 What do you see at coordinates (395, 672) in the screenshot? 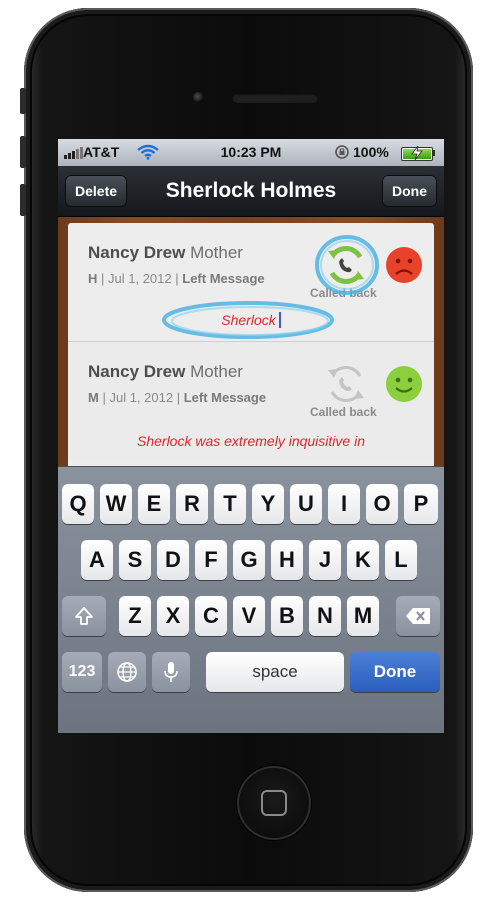
I see `keyboard-done-key: Done` at bounding box center [395, 672].